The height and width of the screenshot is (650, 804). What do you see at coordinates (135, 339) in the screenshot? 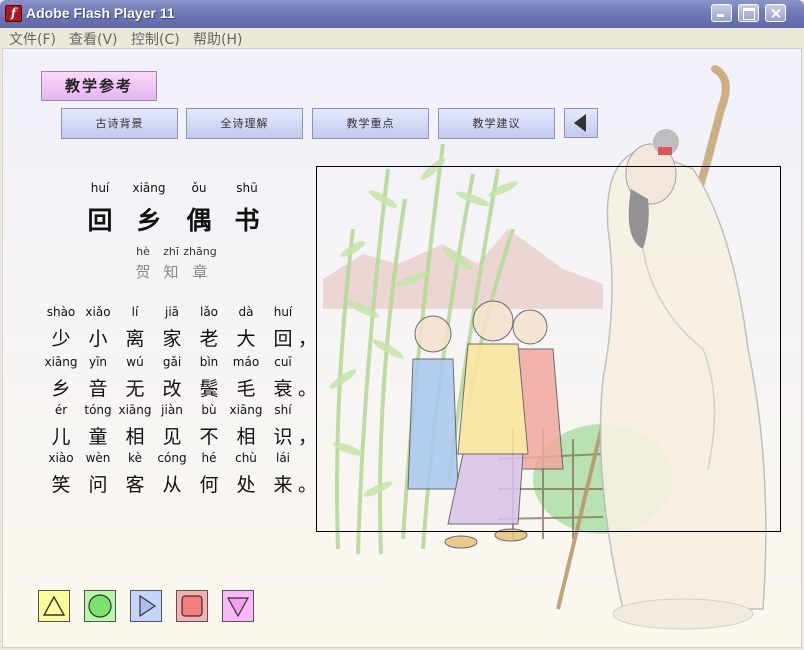
I see `line-character: 离` at bounding box center [135, 339].